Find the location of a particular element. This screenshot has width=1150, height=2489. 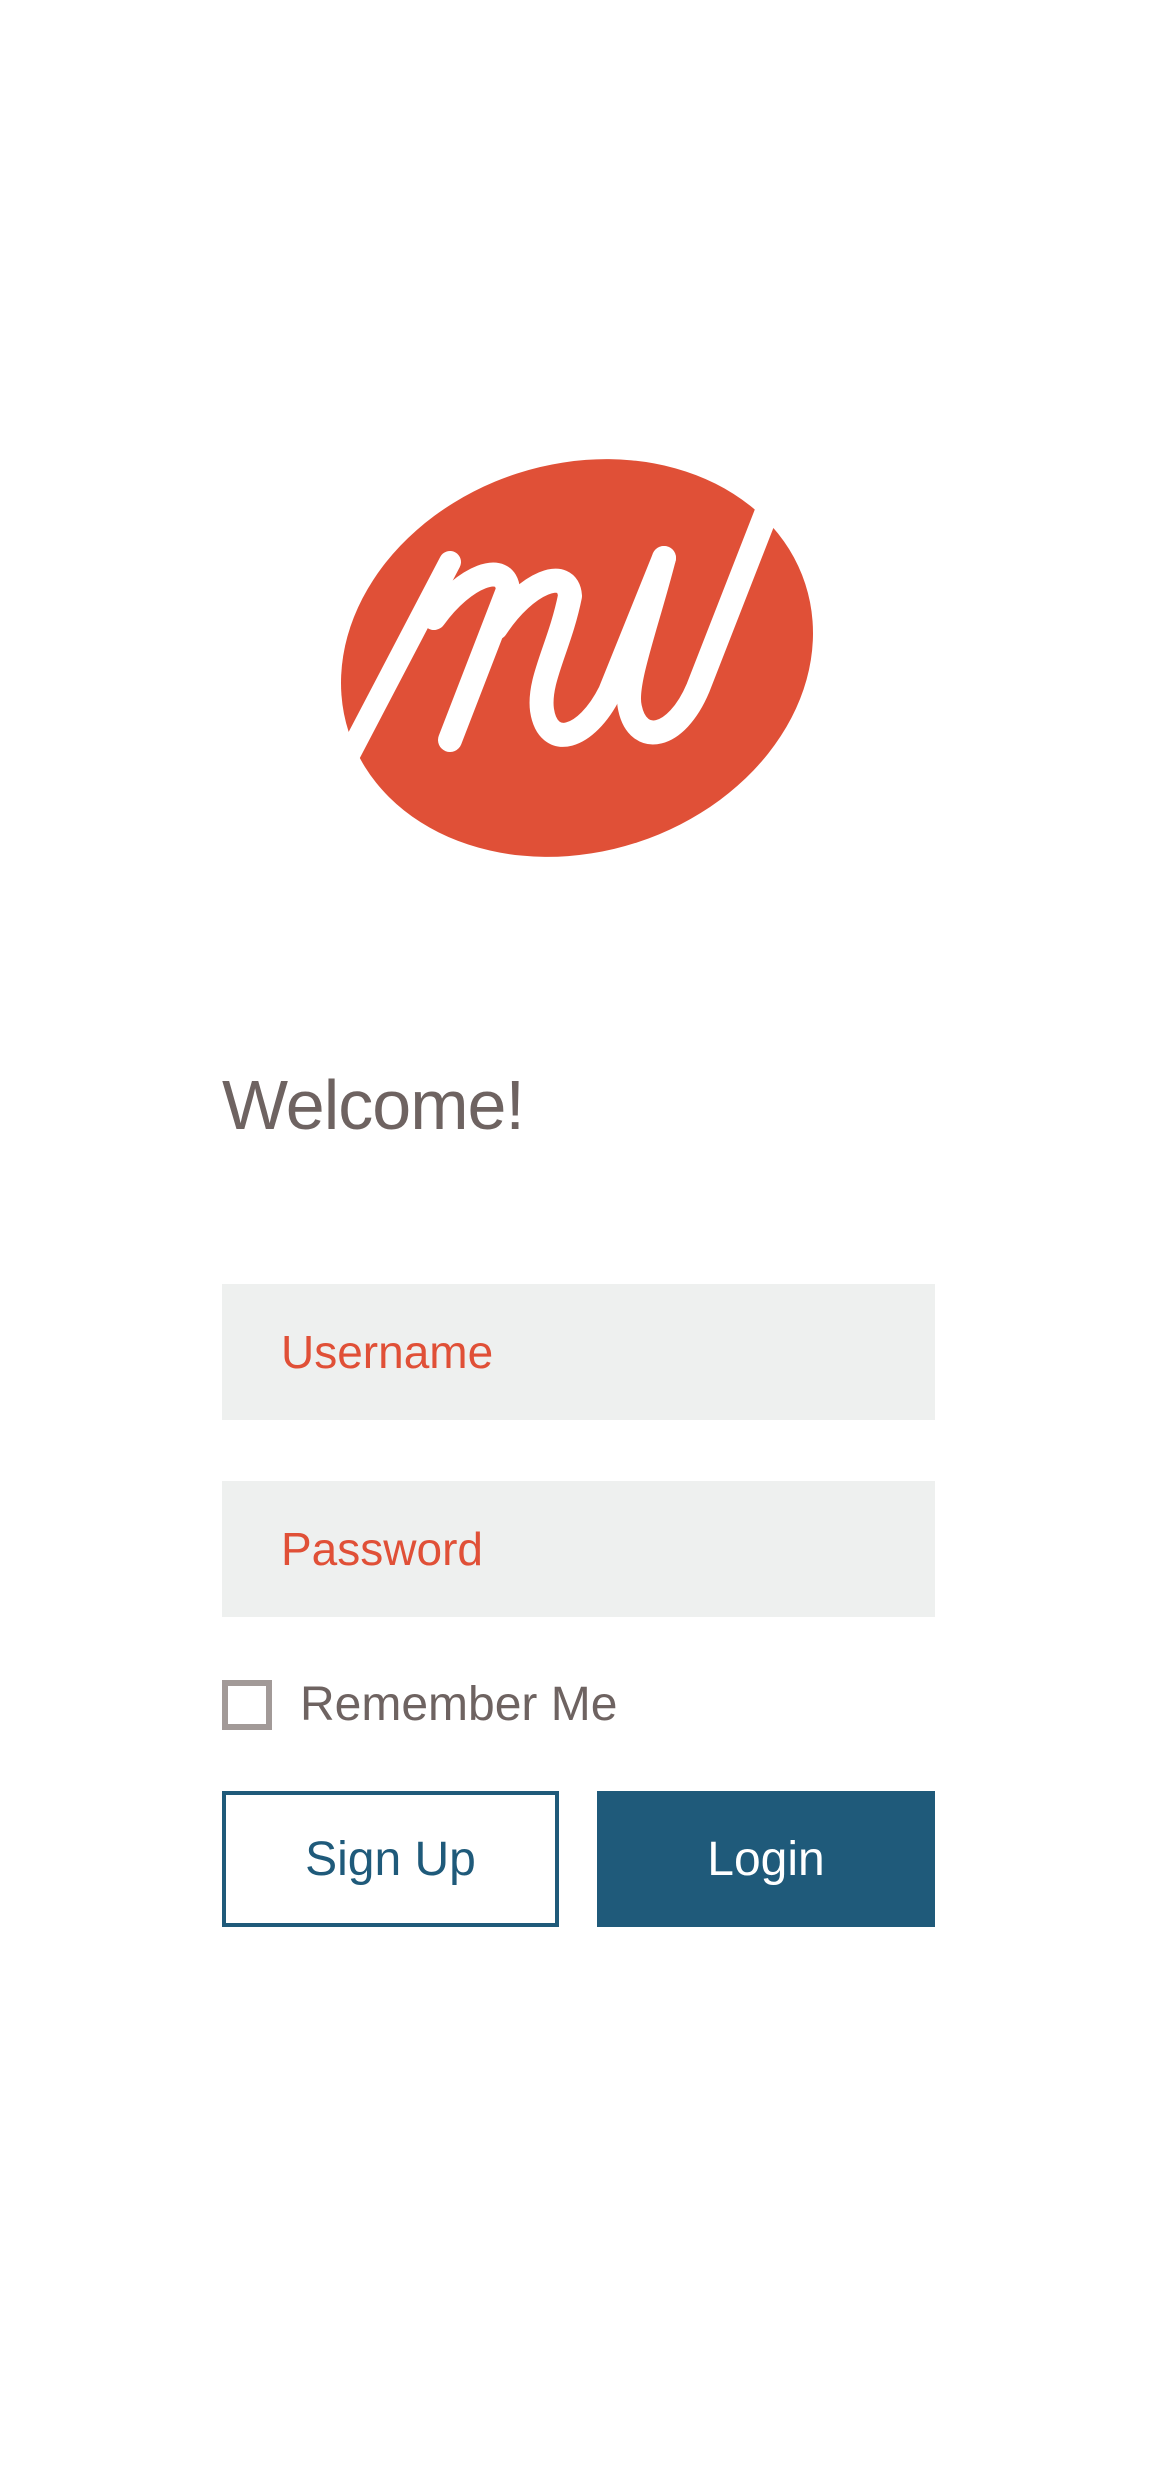

remember-me-checkbox is located at coordinates (247, 1705).